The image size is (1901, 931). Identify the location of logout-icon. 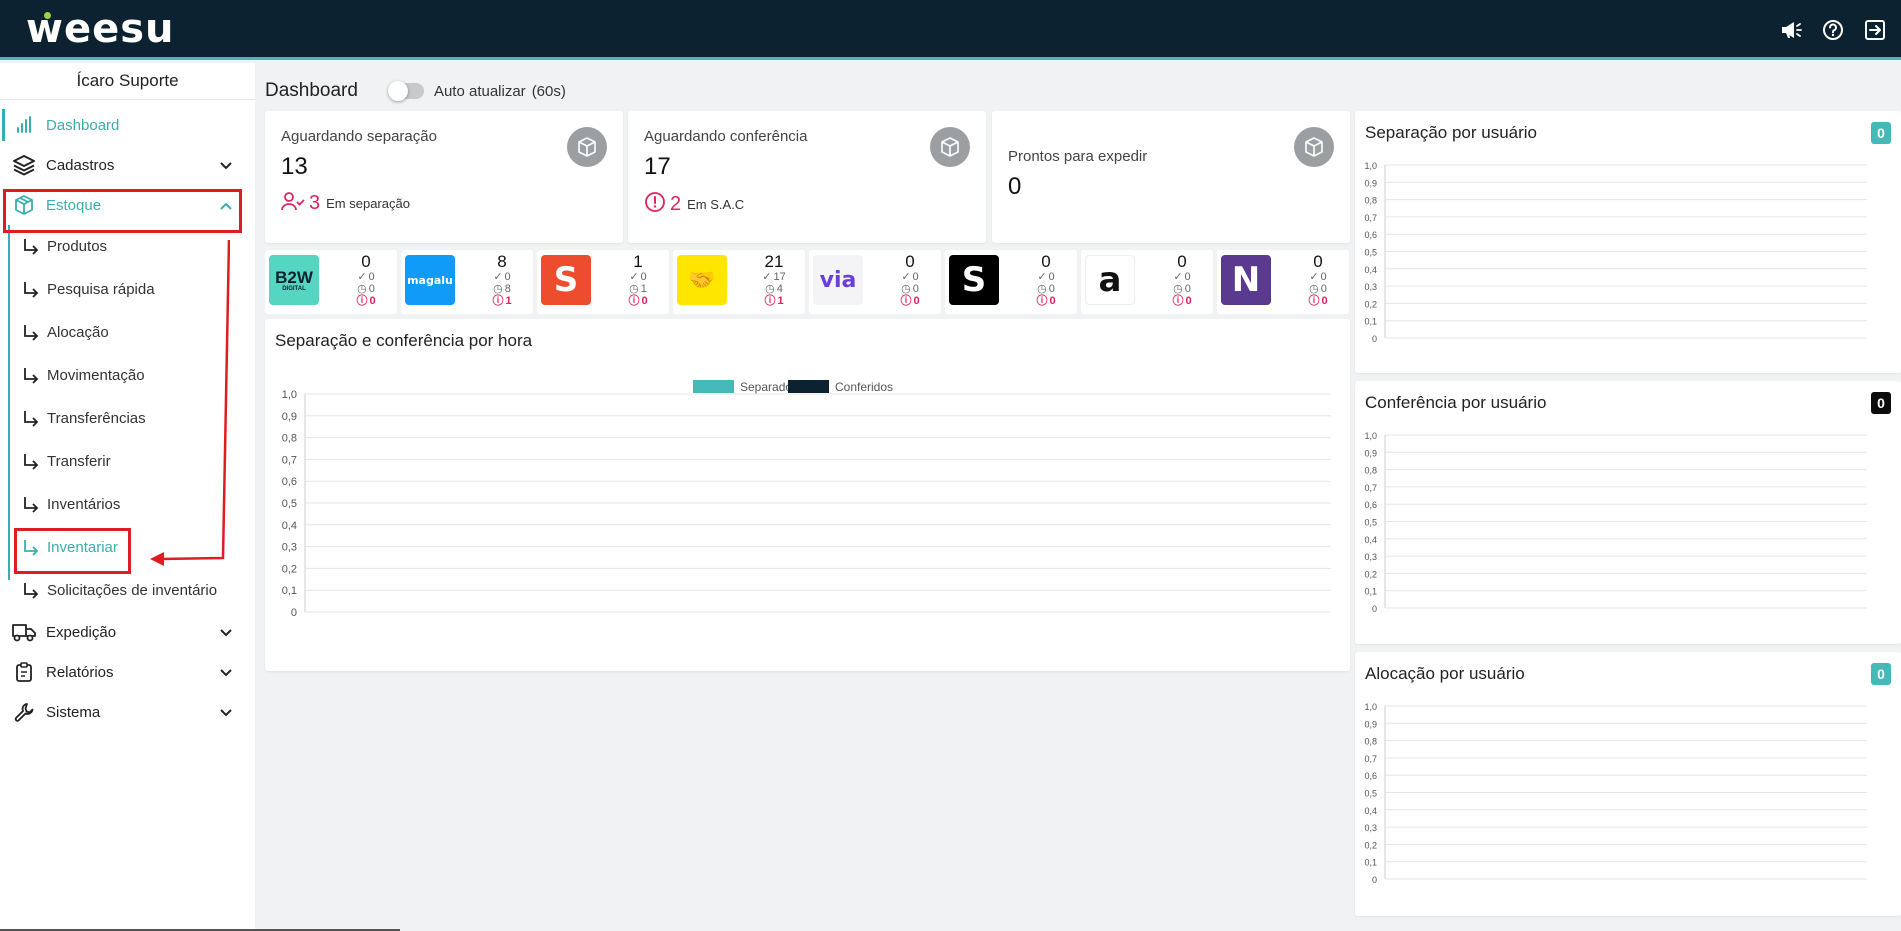
(1875, 30).